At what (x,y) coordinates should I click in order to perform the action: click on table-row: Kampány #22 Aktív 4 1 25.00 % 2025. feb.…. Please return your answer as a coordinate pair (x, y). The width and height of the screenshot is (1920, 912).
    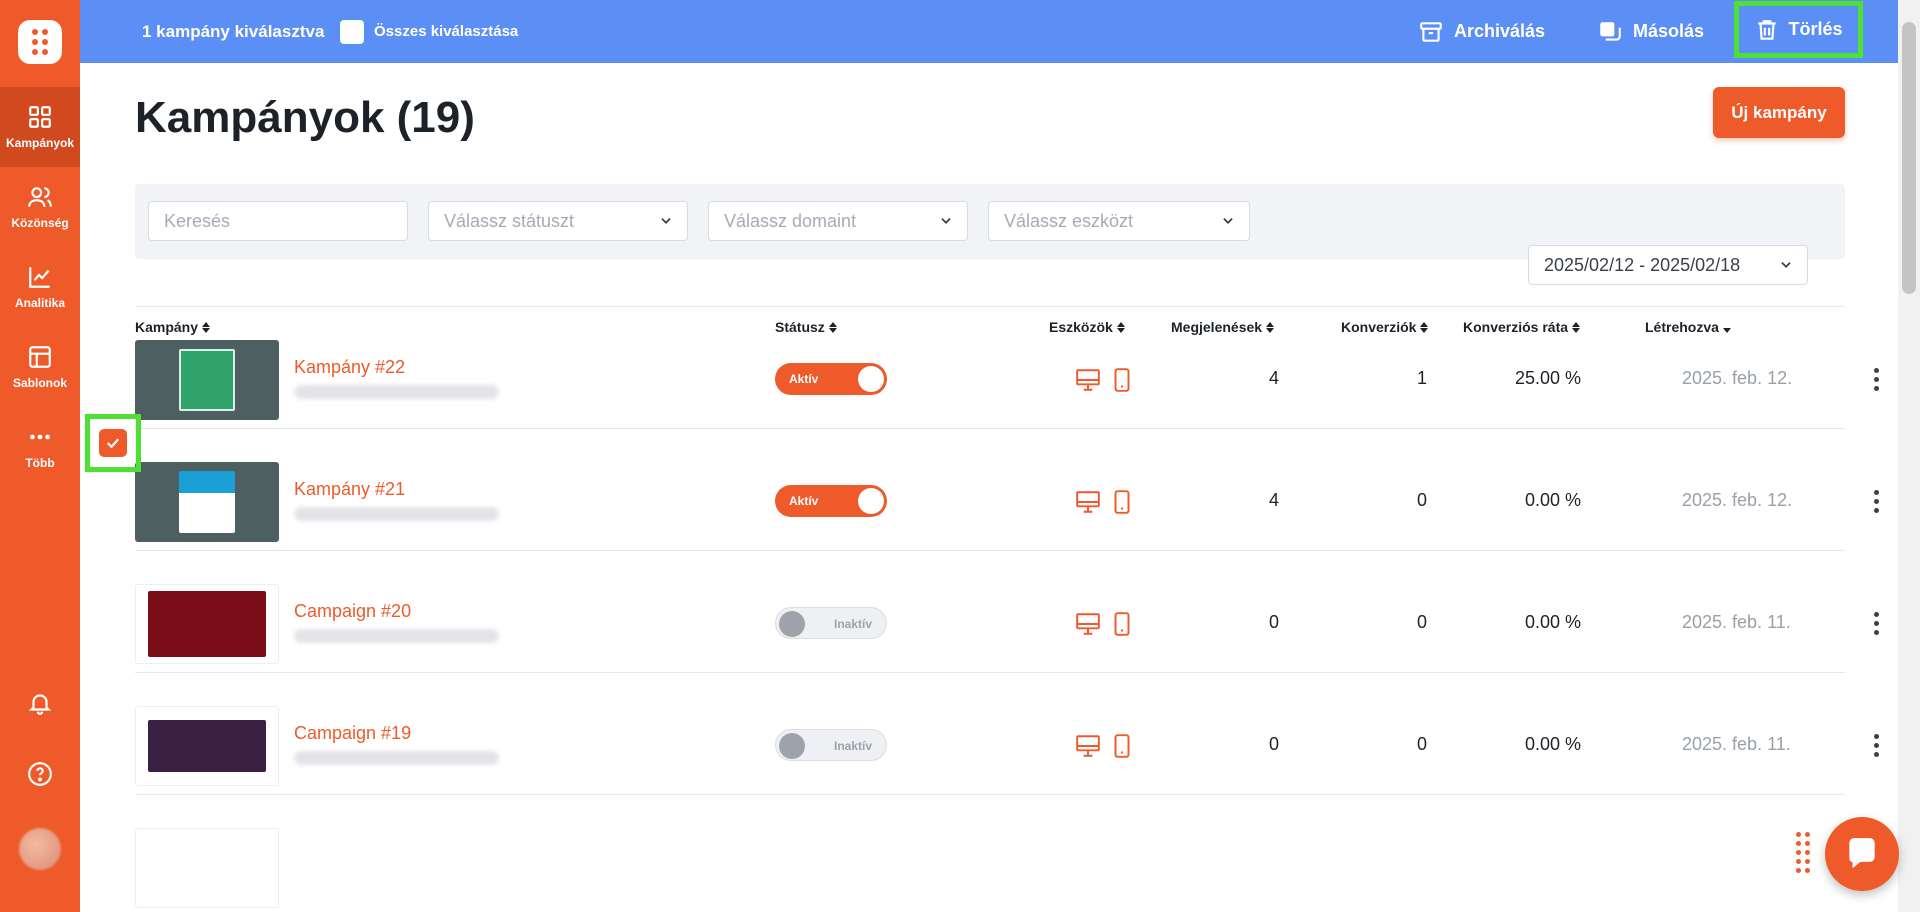
    Looking at the image, I should click on (1007, 368).